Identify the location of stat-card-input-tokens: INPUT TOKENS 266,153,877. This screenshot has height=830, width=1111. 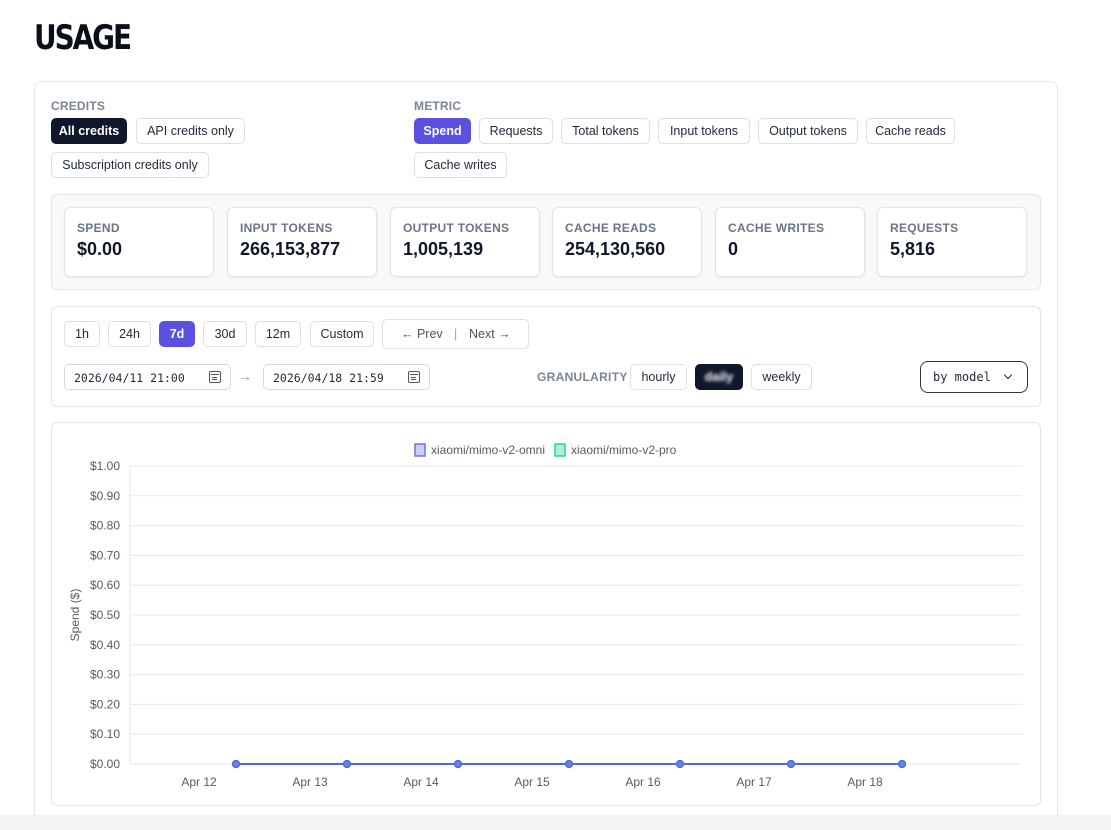
(302, 242).